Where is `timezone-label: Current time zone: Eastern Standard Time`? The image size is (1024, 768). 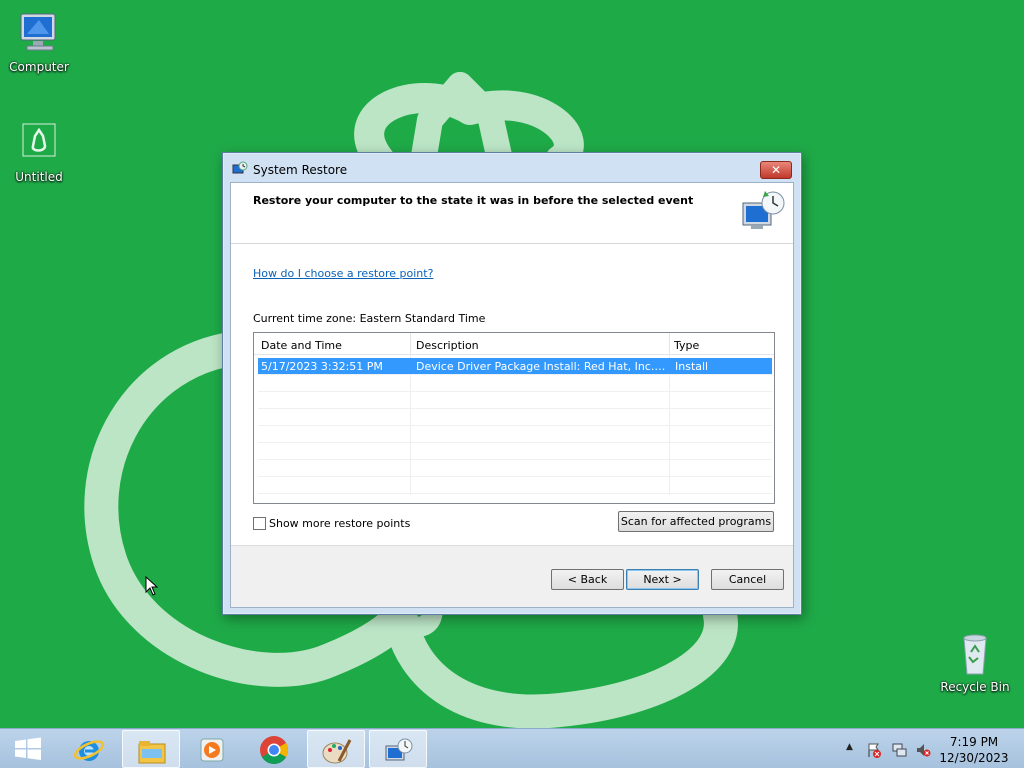 timezone-label: Current time zone: Eastern Standard Time is located at coordinates (369, 318).